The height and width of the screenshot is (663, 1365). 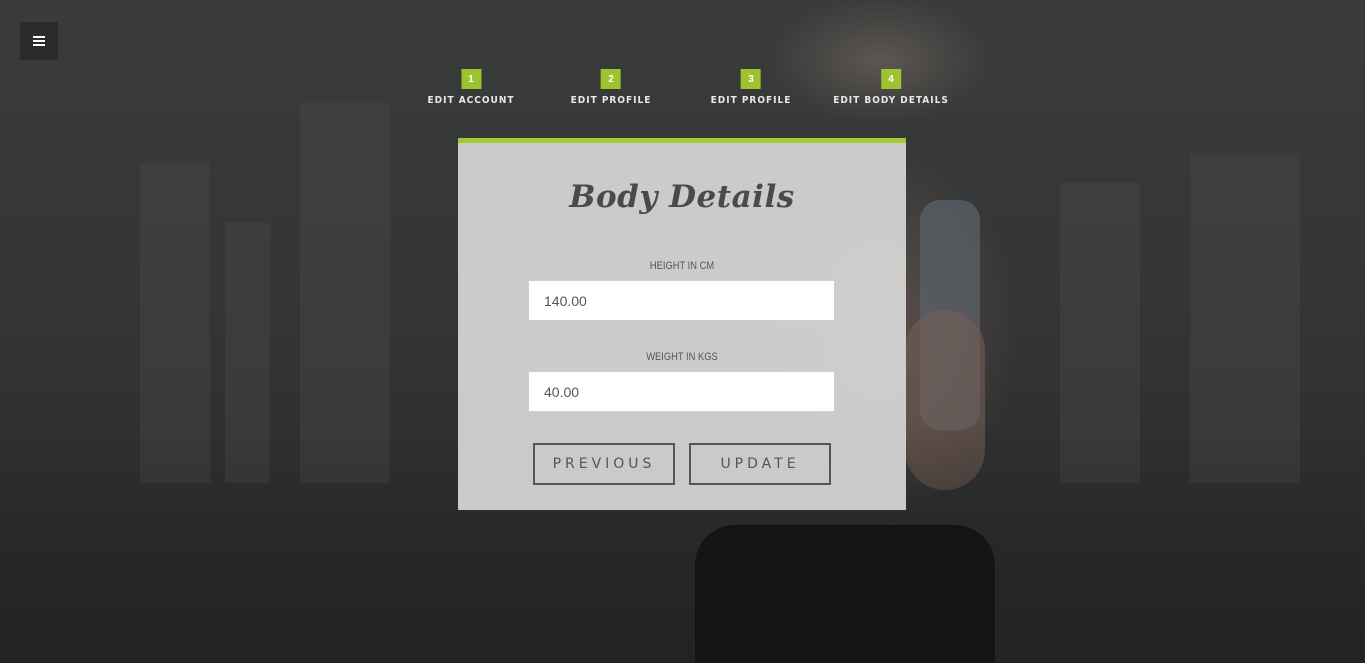 I want to click on weight-input, so click(x=681, y=391).